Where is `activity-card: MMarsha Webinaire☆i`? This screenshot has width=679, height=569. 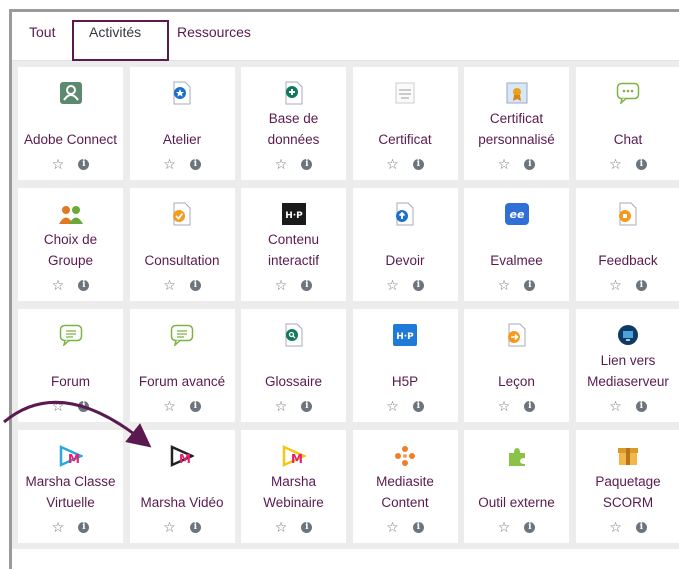
activity-card: MMarsha Webinaire☆i is located at coordinates (293, 486).